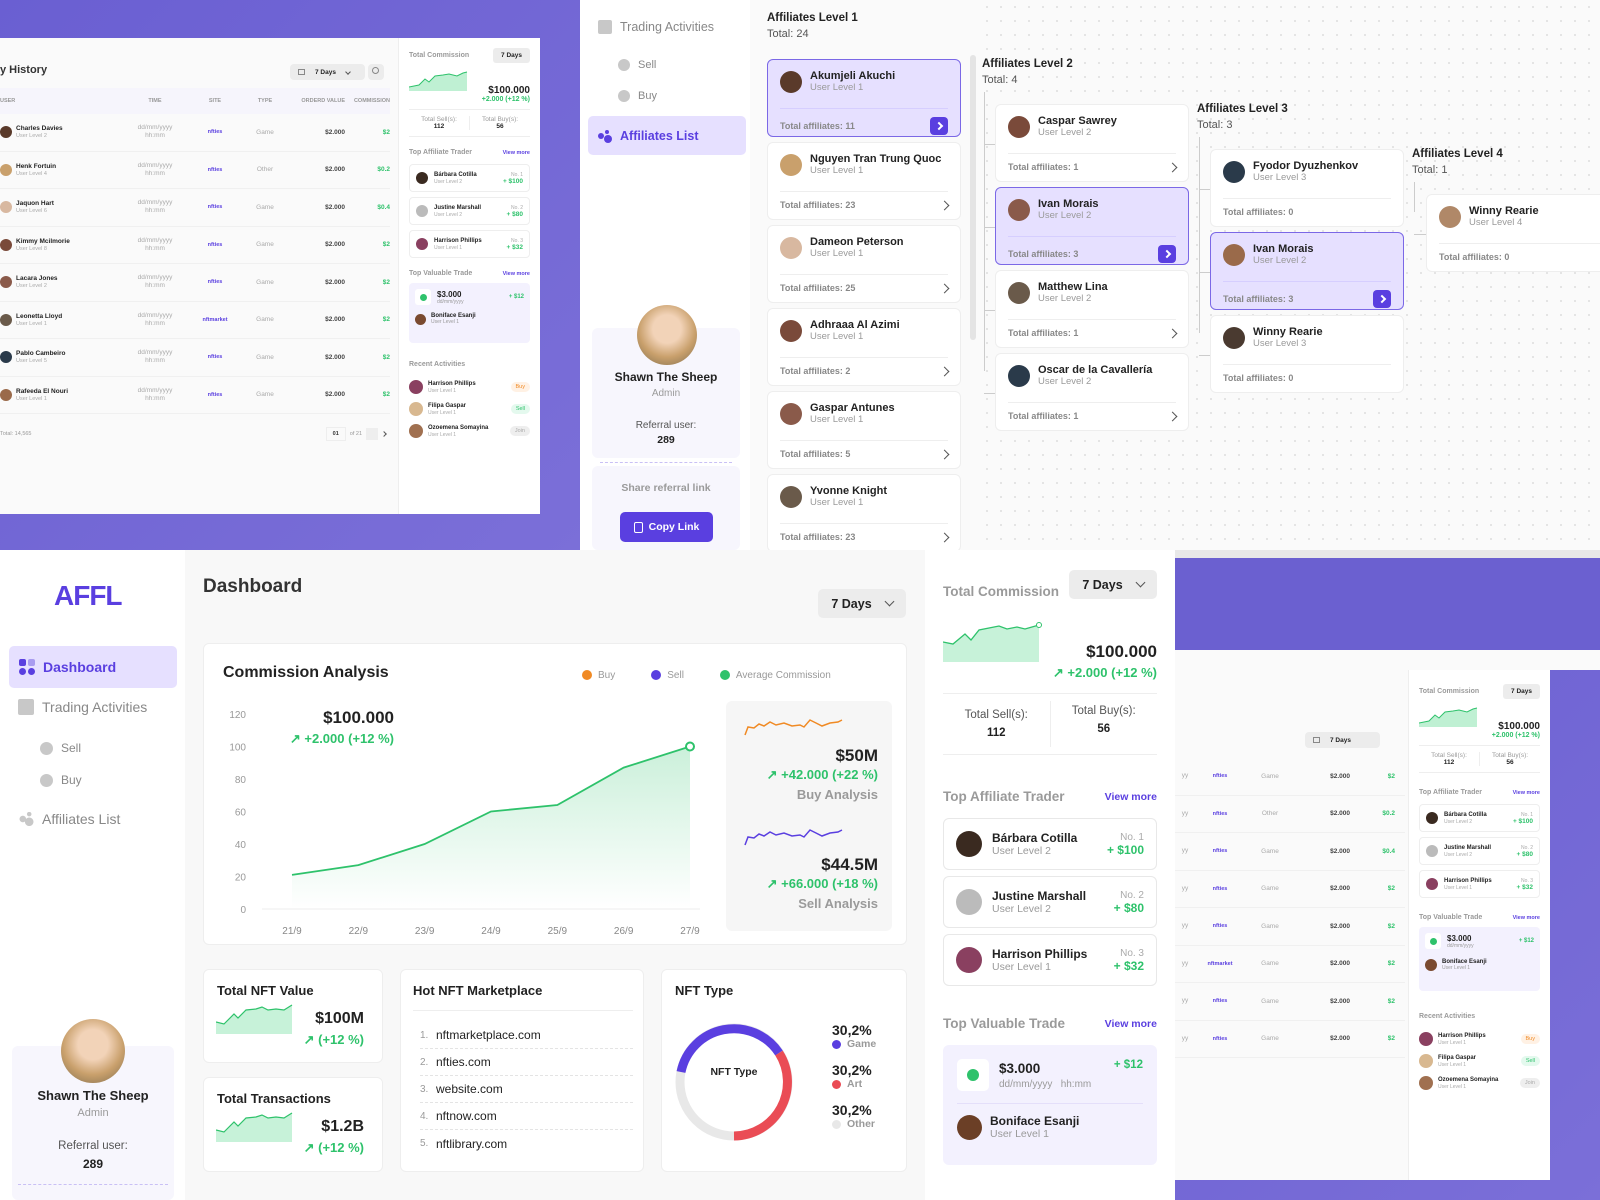 The image size is (1600, 1200). What do you see at coordinates (973, 197) in the screenshot?
I see `scrollbar` at bounding box center [973, 197].